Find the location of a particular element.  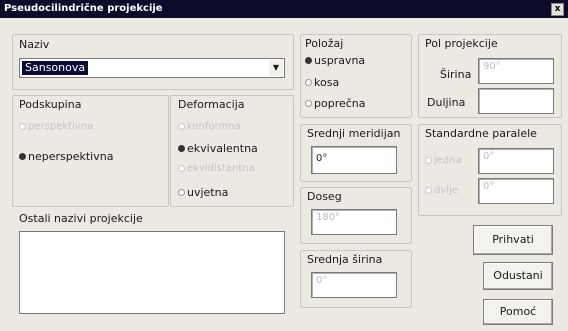

radio-label: neperspektivna is located at coordinates (71, 156).